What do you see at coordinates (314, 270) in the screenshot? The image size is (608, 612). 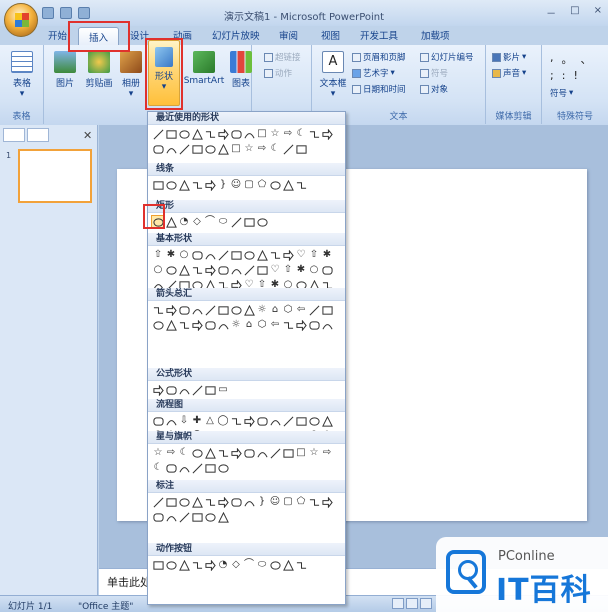 I see `shape-icon: ○` at bounding box center [314, 270].